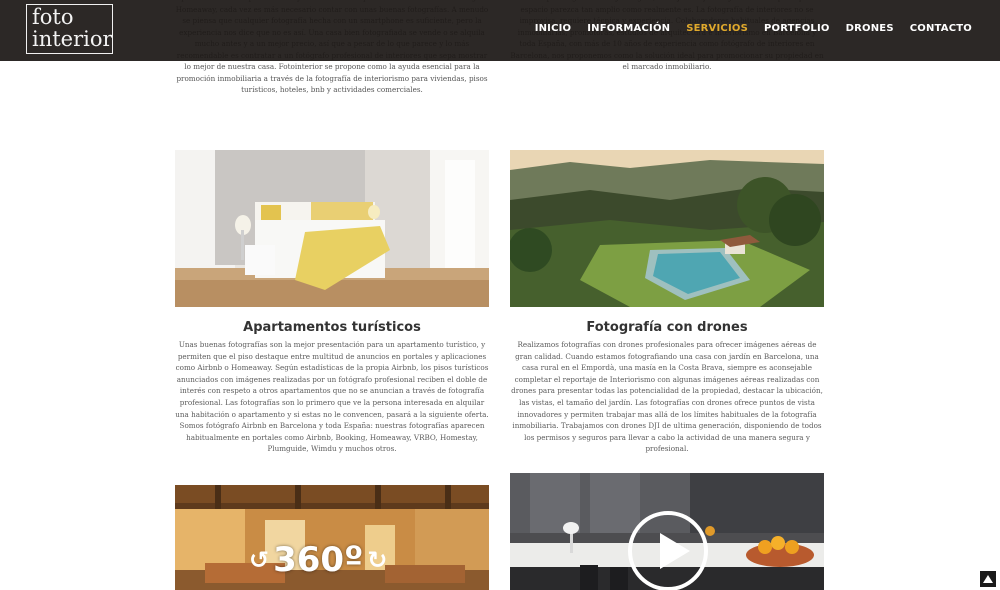 The height and width of the screenshot is (590, 1000). Describe the element at coordinates (332, 228) in the screenshot. I see `apartment-photo` at that location.